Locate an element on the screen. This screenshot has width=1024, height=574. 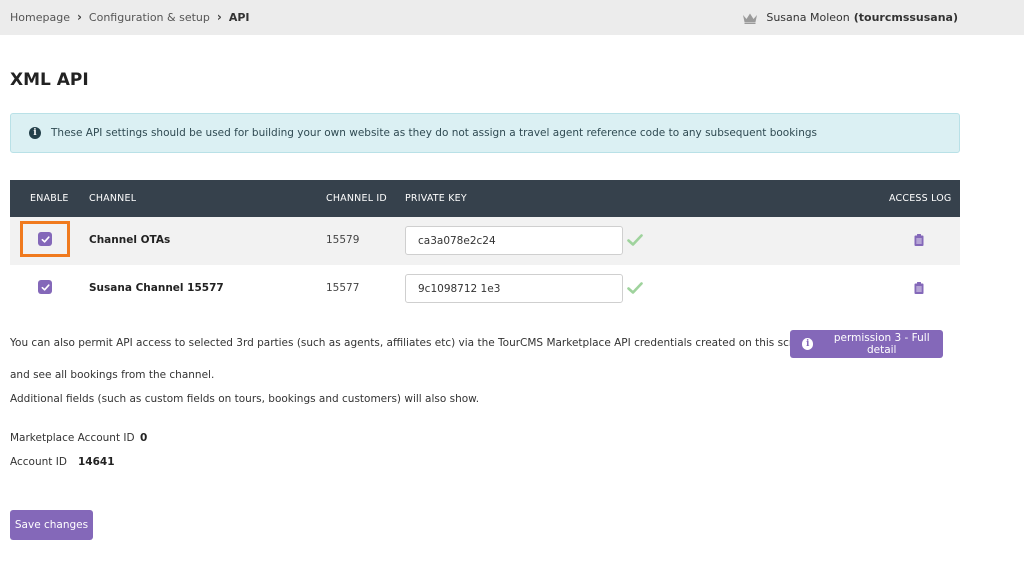
channel-name: Channel OTAs is located at coordinates (130, 240).